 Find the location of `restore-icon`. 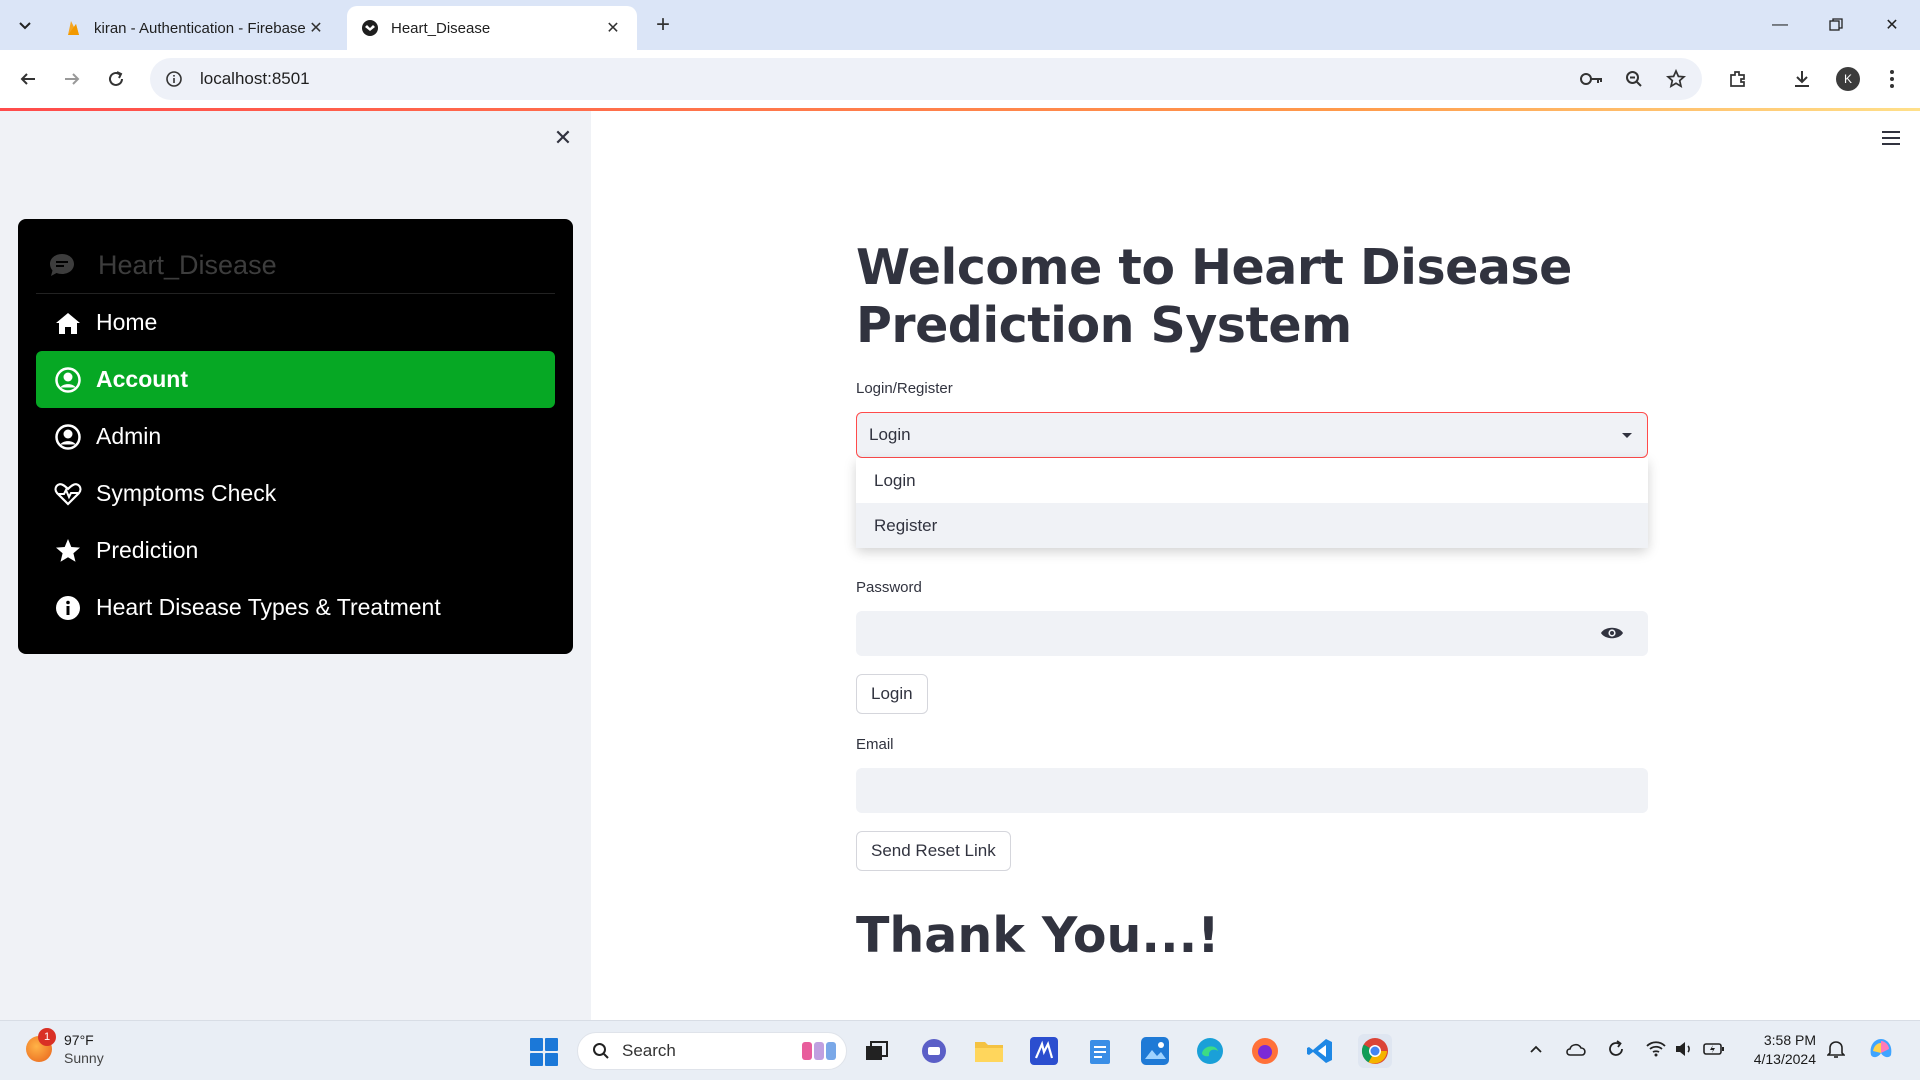

restore-icon is located at coordinates (1836, 25).